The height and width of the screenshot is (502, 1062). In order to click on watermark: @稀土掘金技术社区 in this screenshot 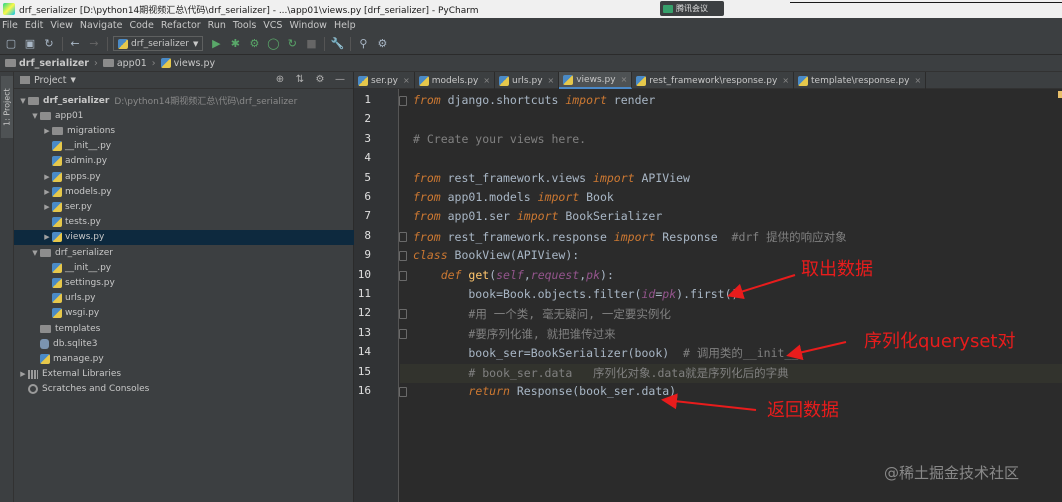, I will do `click(952, 473)`.